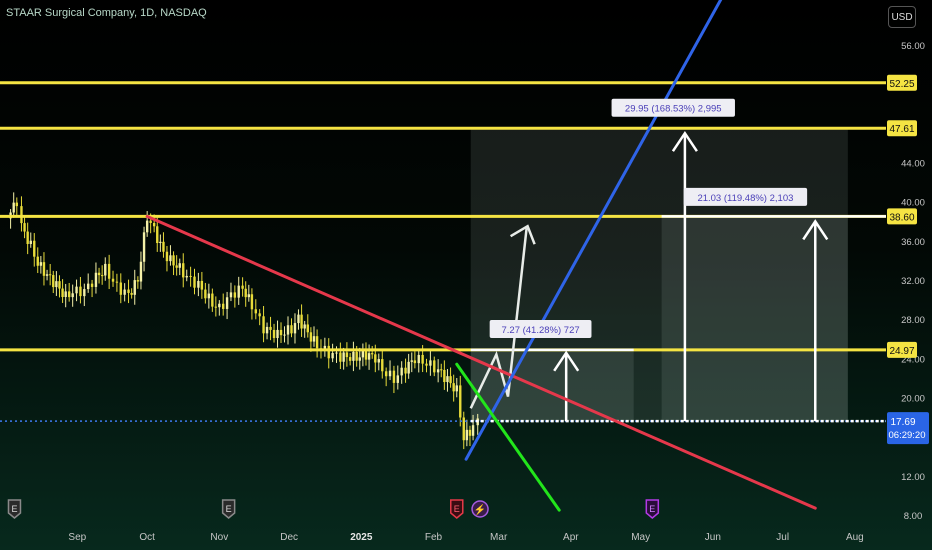 This screenshot has height=550, width=932. Describe the element at coordinates (640, 537) in the screenshot. I see `x-tick-label: May` at that location.